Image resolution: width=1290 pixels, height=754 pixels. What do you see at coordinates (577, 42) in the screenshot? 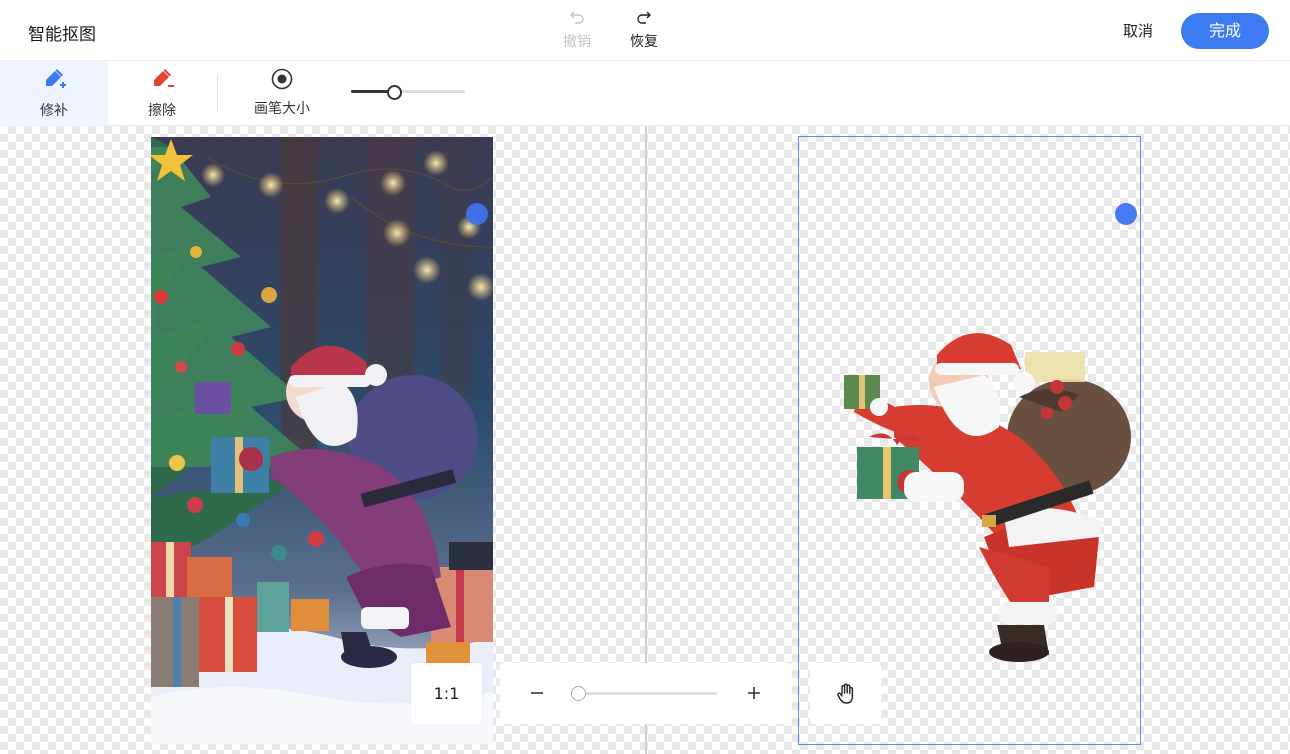
I see `undo-label: 撤销` at bounding box center [577, 42].